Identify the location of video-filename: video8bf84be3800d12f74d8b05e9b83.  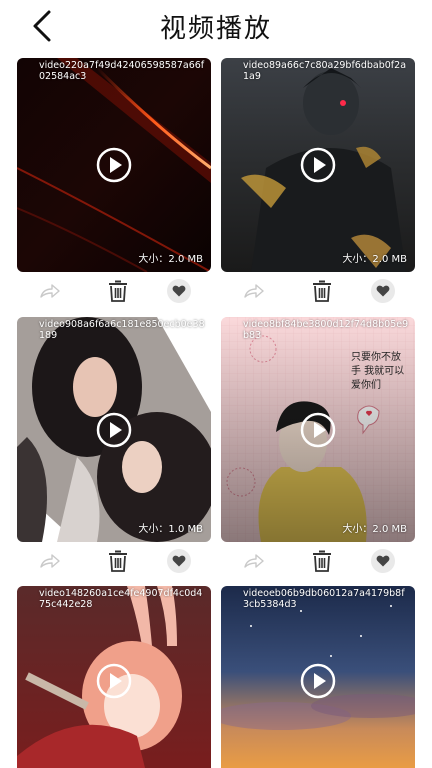
(326, 330).